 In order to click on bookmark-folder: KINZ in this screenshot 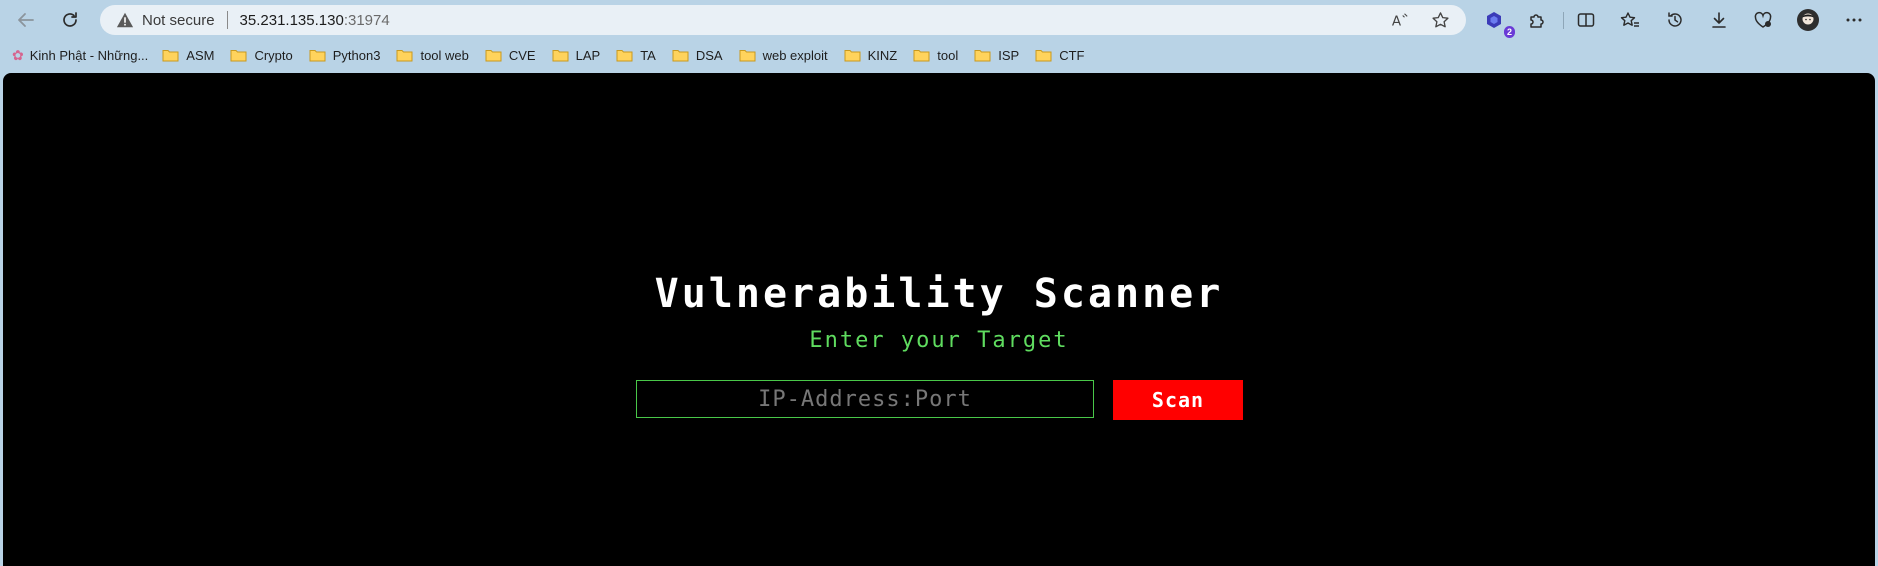, I will do `click(871, 55)`.